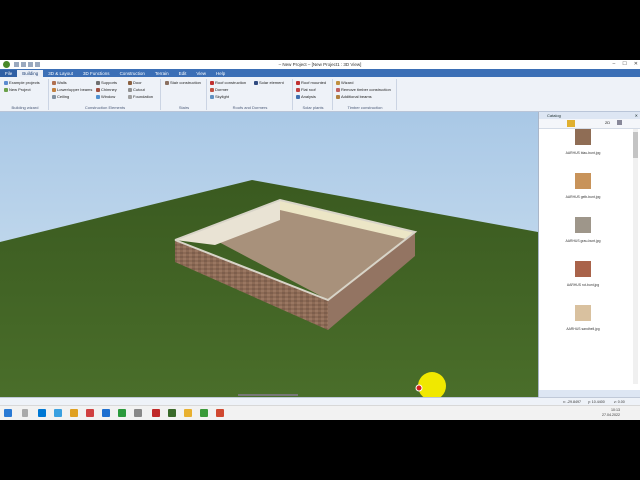 Image resolution: width=640 pixels, height=480 pixels. Describe the element at coordinates (320, 412) in the screenshot. I see `taskbar: 10:13 27.04.2022` at that location.